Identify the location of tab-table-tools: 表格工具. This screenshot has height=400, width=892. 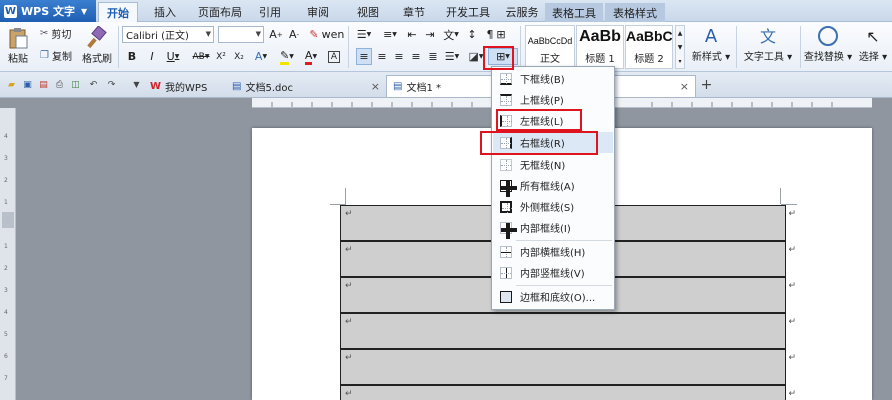
(574, 12).